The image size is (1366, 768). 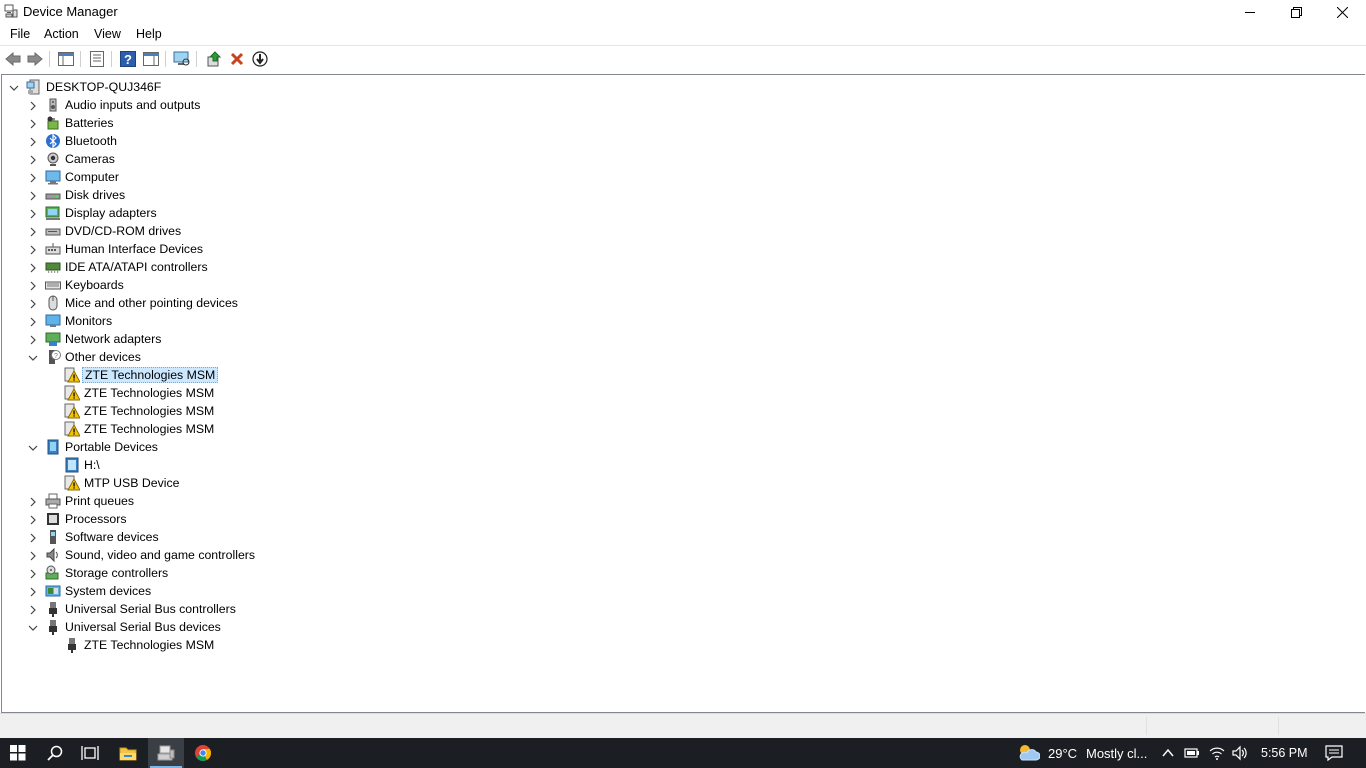 What do you see at coordinates (260, 59) in the screenshot?
I see `disable-device-button` at bounding box center [260, 59].